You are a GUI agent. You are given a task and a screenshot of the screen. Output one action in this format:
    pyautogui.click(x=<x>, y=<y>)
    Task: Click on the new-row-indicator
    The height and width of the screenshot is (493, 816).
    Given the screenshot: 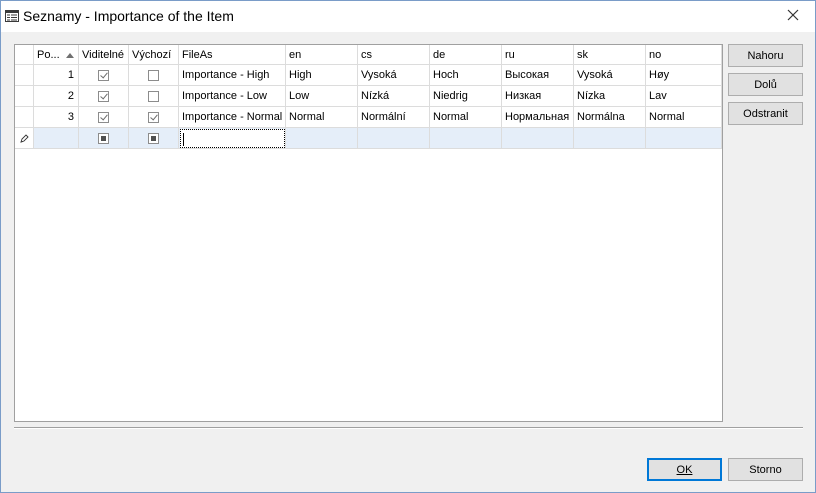 What is the action you would take?
    pyautogui.click(x=24, y=138)
    